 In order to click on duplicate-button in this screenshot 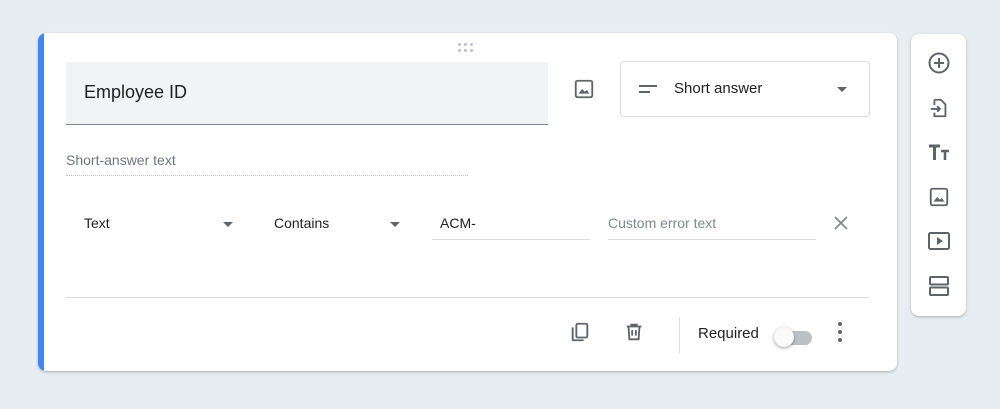, I will do `click(580, 332)`.